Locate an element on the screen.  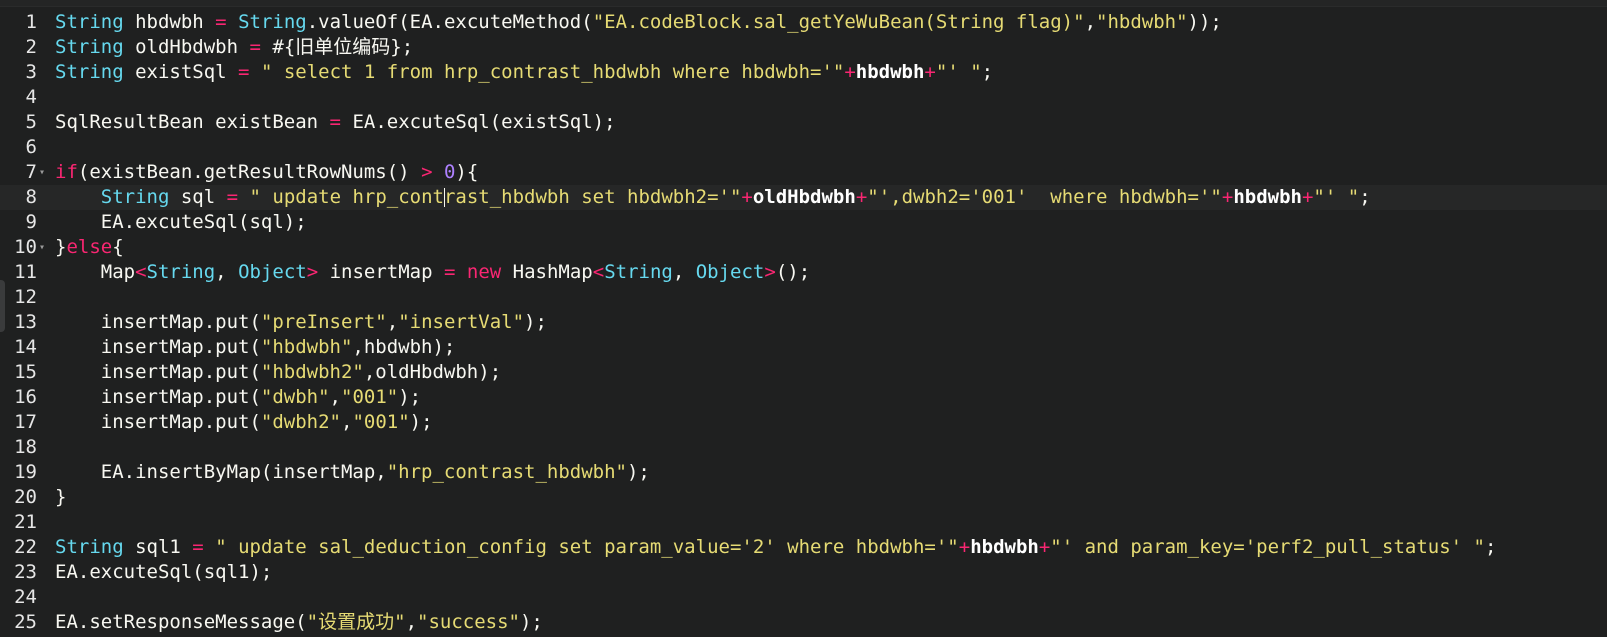
code-line: 17 insertMap.put("dwbh2","001"); is located at coordinates (803, 422).